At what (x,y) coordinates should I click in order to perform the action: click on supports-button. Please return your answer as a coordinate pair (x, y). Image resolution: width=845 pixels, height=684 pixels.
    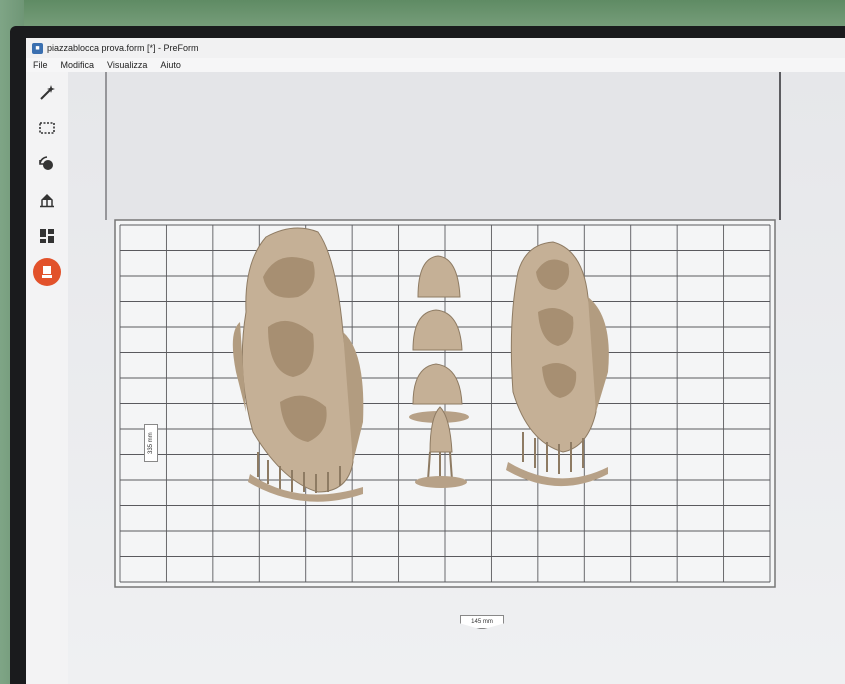
    Looking at the image, I should click on (47, 200).